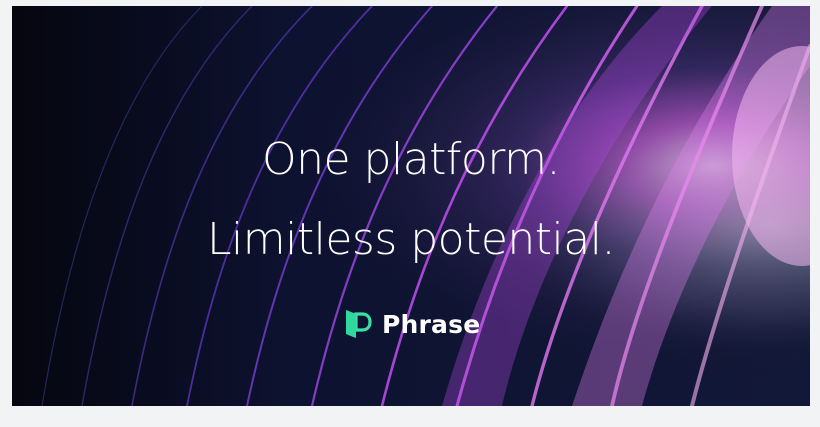 The image size is (820, 427). I want to click on phrase-logo: Phrase, so click(412, 324).